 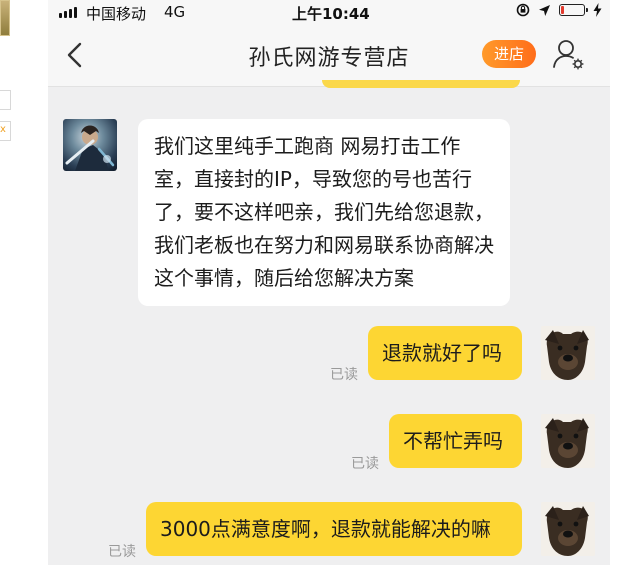 What do you see at coordinates (421, 84) in the screenshot?
I see `previous-message-bubble` at bounding box center [421, 84].